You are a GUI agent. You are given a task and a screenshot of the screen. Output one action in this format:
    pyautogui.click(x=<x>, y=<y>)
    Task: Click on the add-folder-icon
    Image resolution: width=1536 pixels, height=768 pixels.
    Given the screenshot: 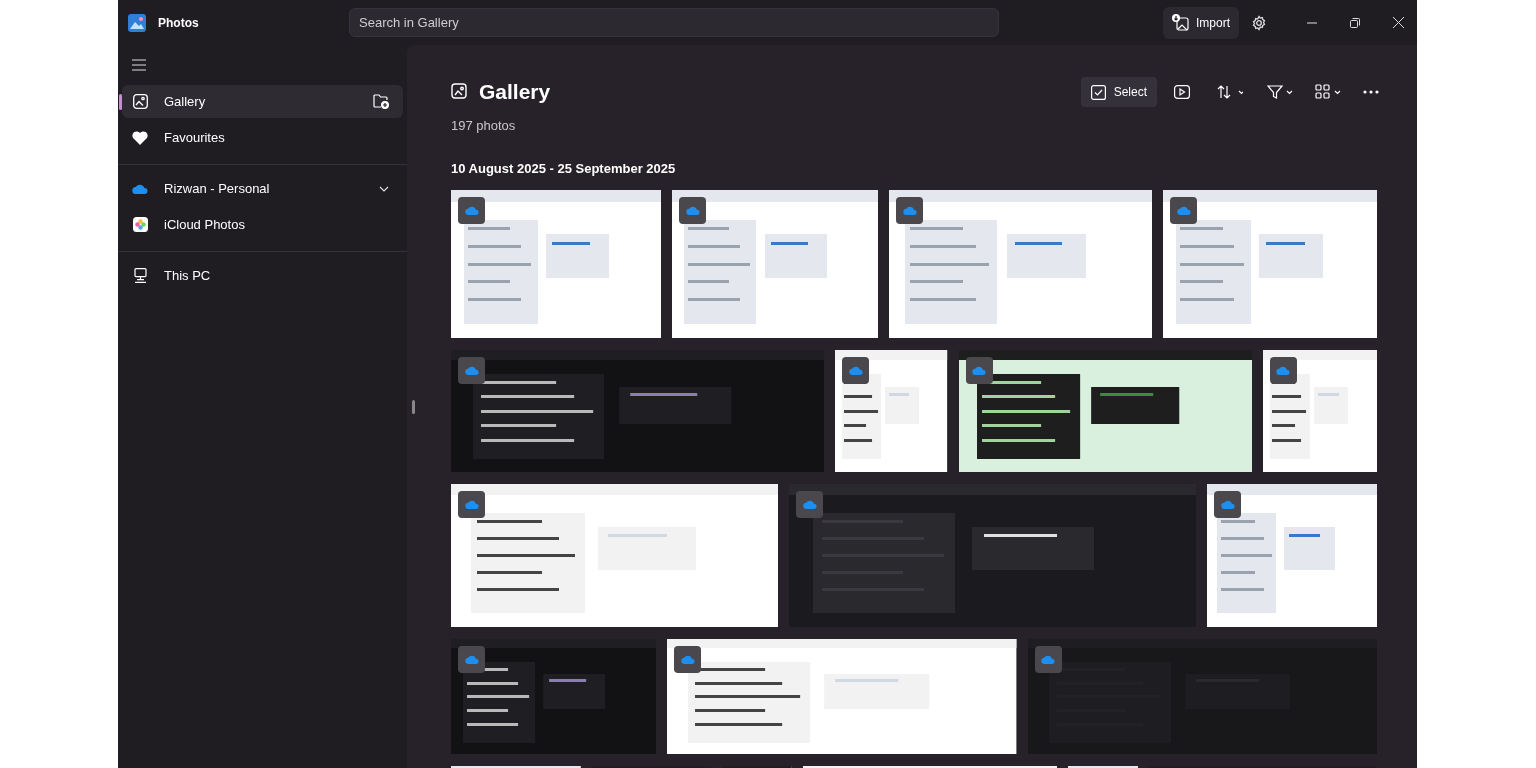 What is the action you would take?
    pyautogui.click(x=381, y=101)
    